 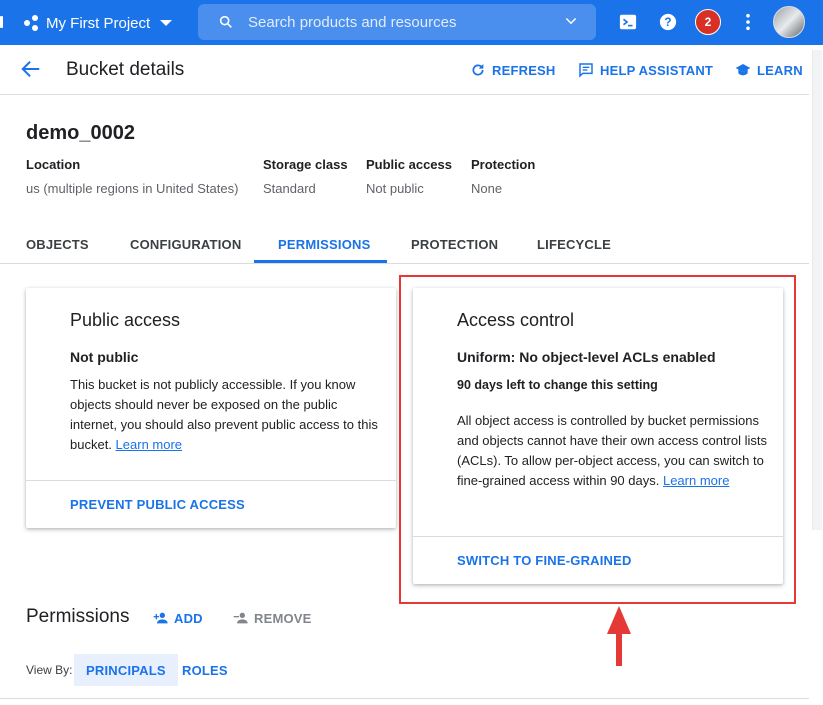 I want to click on tab-objects: OBJECTS, so click(x=57, y=244).